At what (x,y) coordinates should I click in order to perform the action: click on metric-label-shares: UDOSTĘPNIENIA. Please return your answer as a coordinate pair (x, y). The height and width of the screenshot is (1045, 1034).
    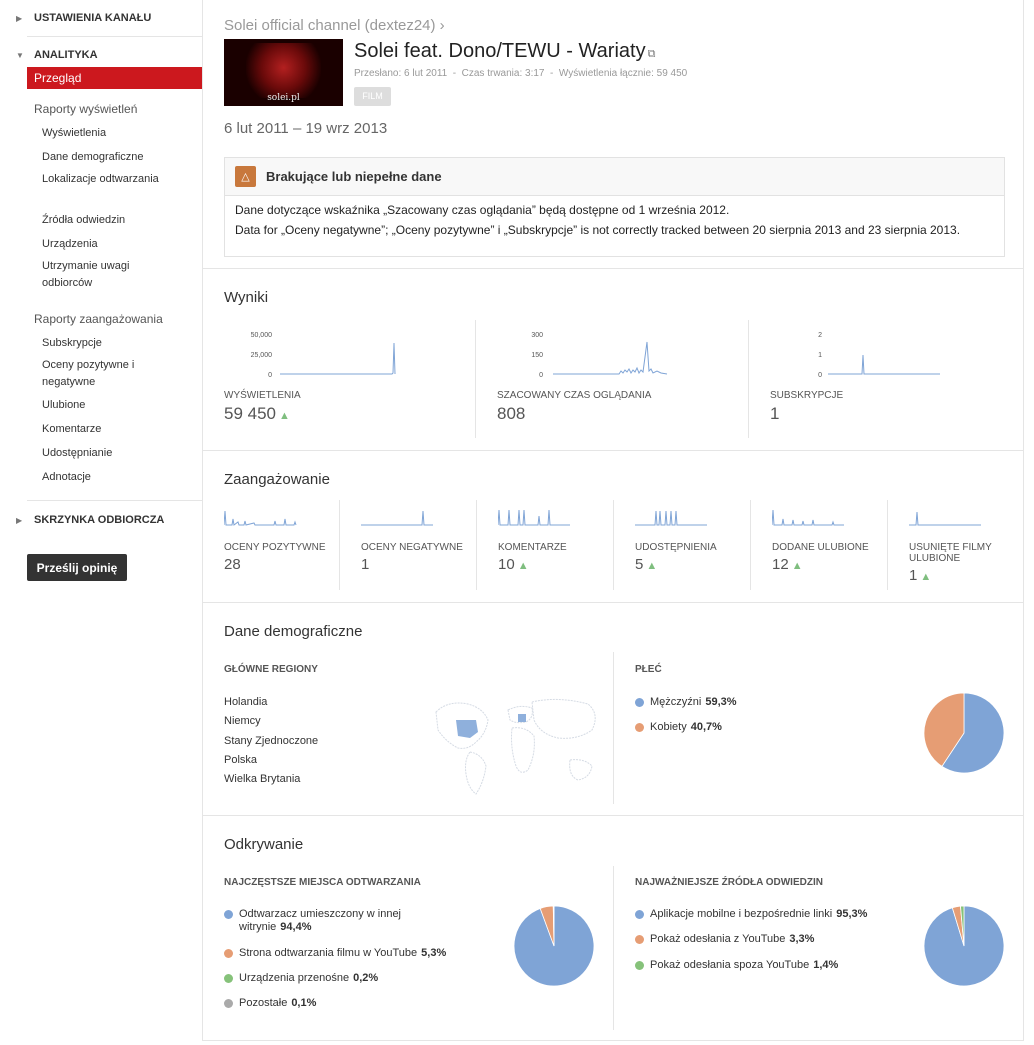
    Looking at the image, I should click on (676, 547).